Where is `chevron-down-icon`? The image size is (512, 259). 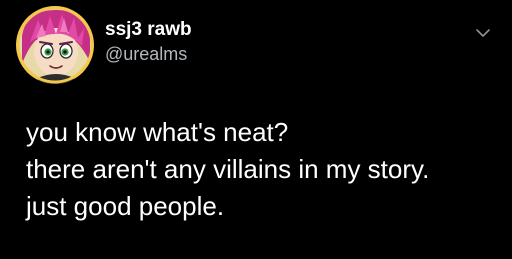
chevron-down-icon is located at coordinates (483, 33).